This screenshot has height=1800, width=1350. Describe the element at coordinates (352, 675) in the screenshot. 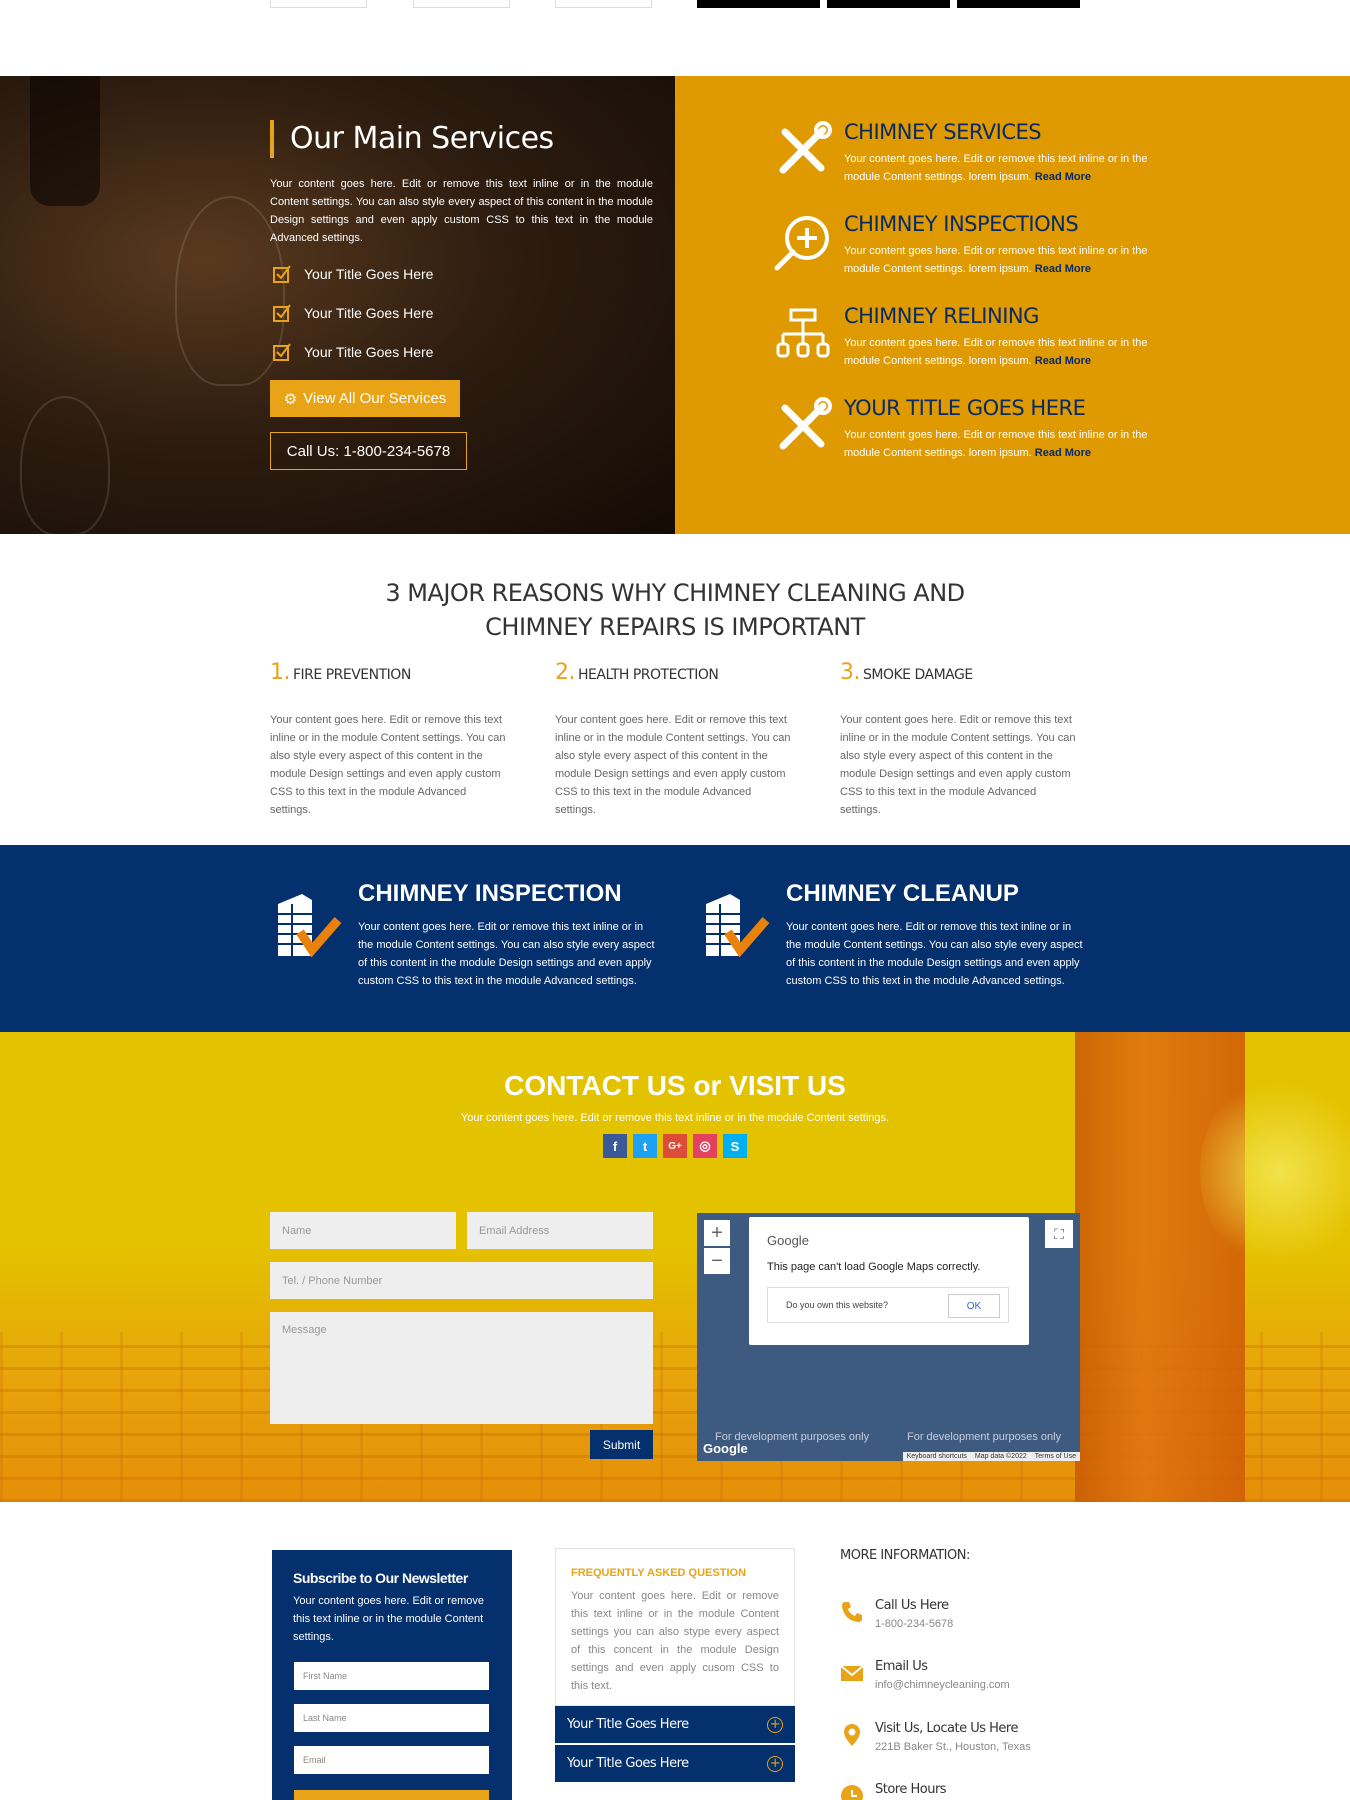

I see `reason-title: FIRE PREVENTION` at that location.